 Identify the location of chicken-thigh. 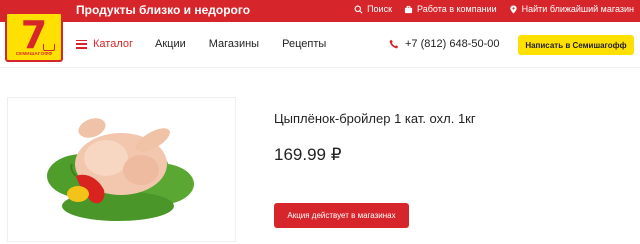
(141, 170).